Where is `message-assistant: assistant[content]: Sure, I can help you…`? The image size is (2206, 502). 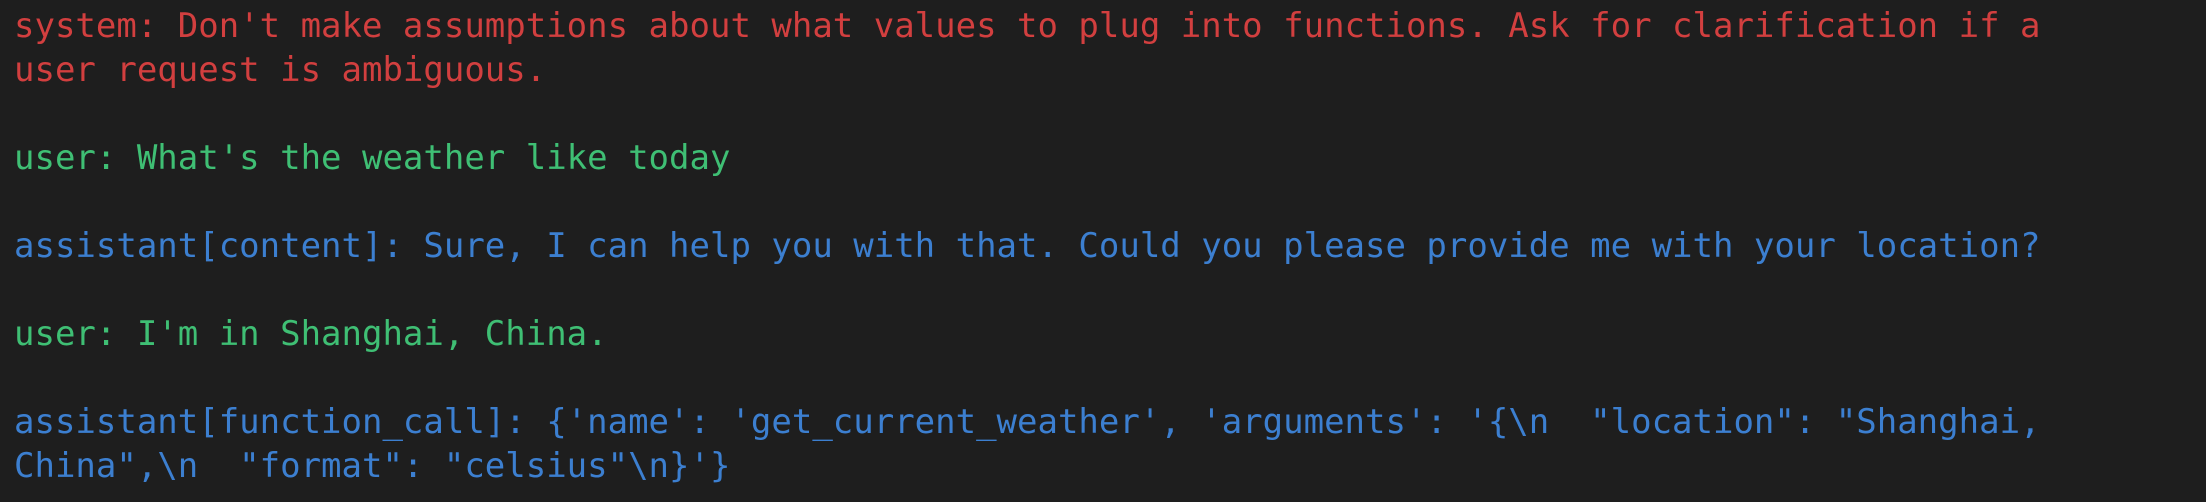 message-assistant: assistant[content]: Sure, I can help you… is located at coordinates (1103, 246).